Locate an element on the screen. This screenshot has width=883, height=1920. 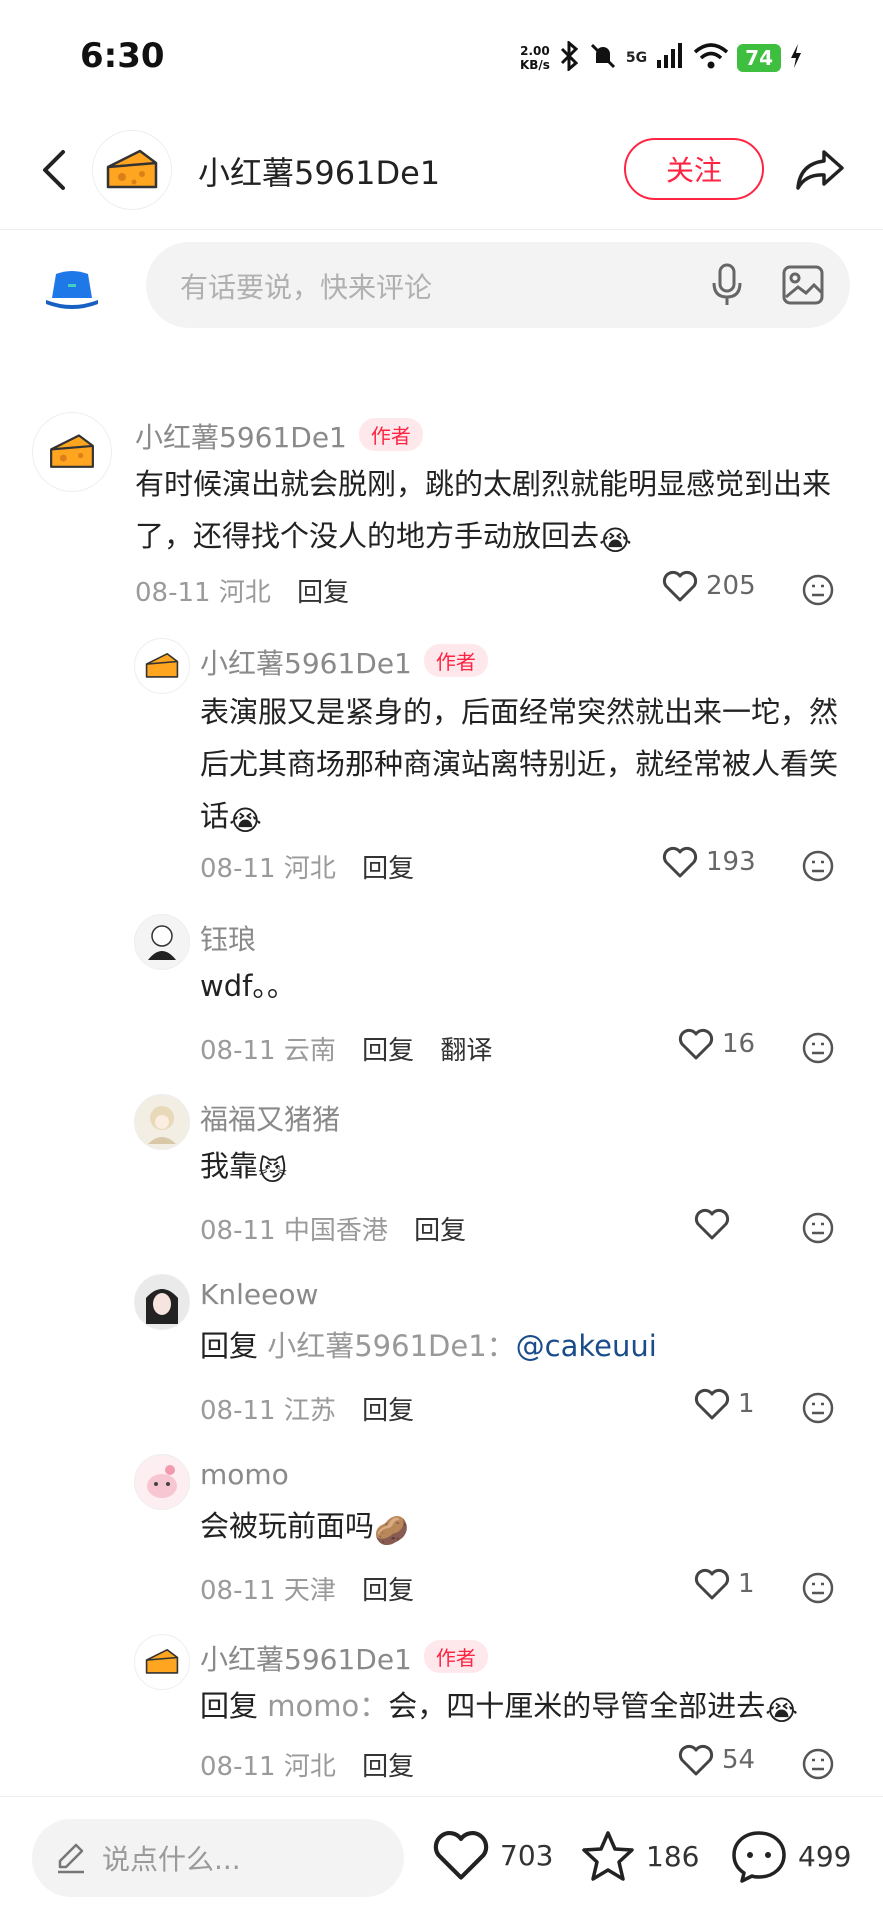
network-type: 5G is located at coordinates (636, 58).